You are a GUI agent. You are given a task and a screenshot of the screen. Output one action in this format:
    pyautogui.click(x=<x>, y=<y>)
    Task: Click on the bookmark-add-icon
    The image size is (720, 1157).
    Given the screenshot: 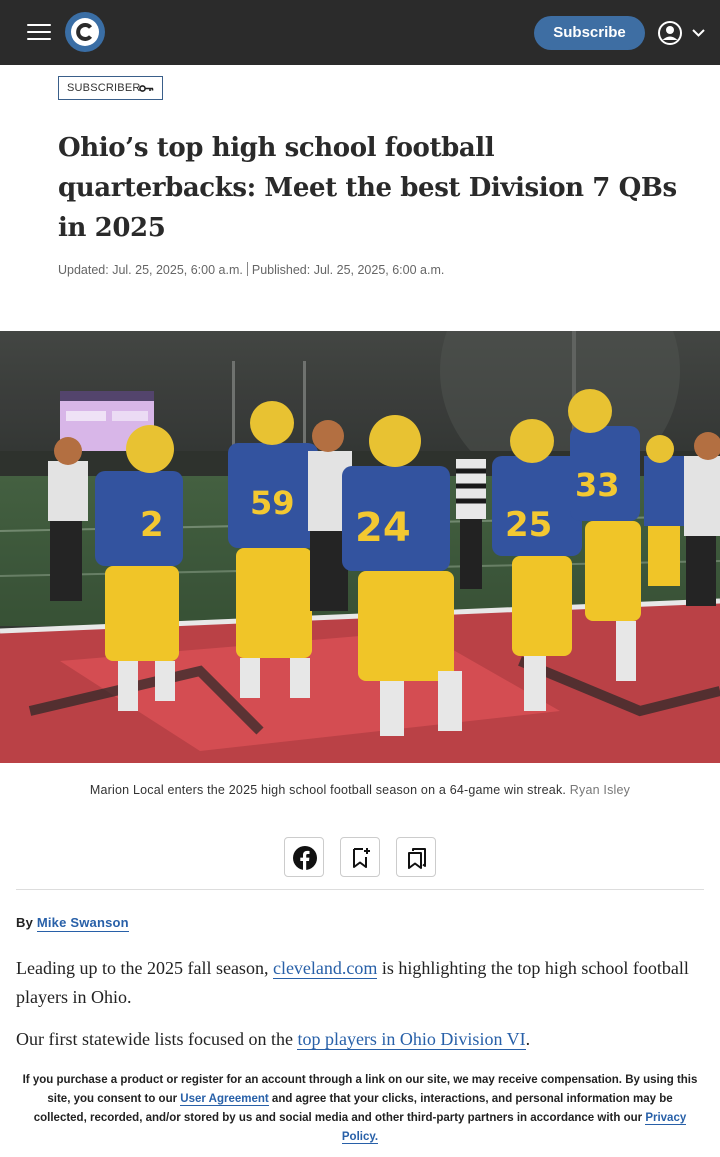 What is the action you would take?
    pyautogui.click(x=361, y=858)
    